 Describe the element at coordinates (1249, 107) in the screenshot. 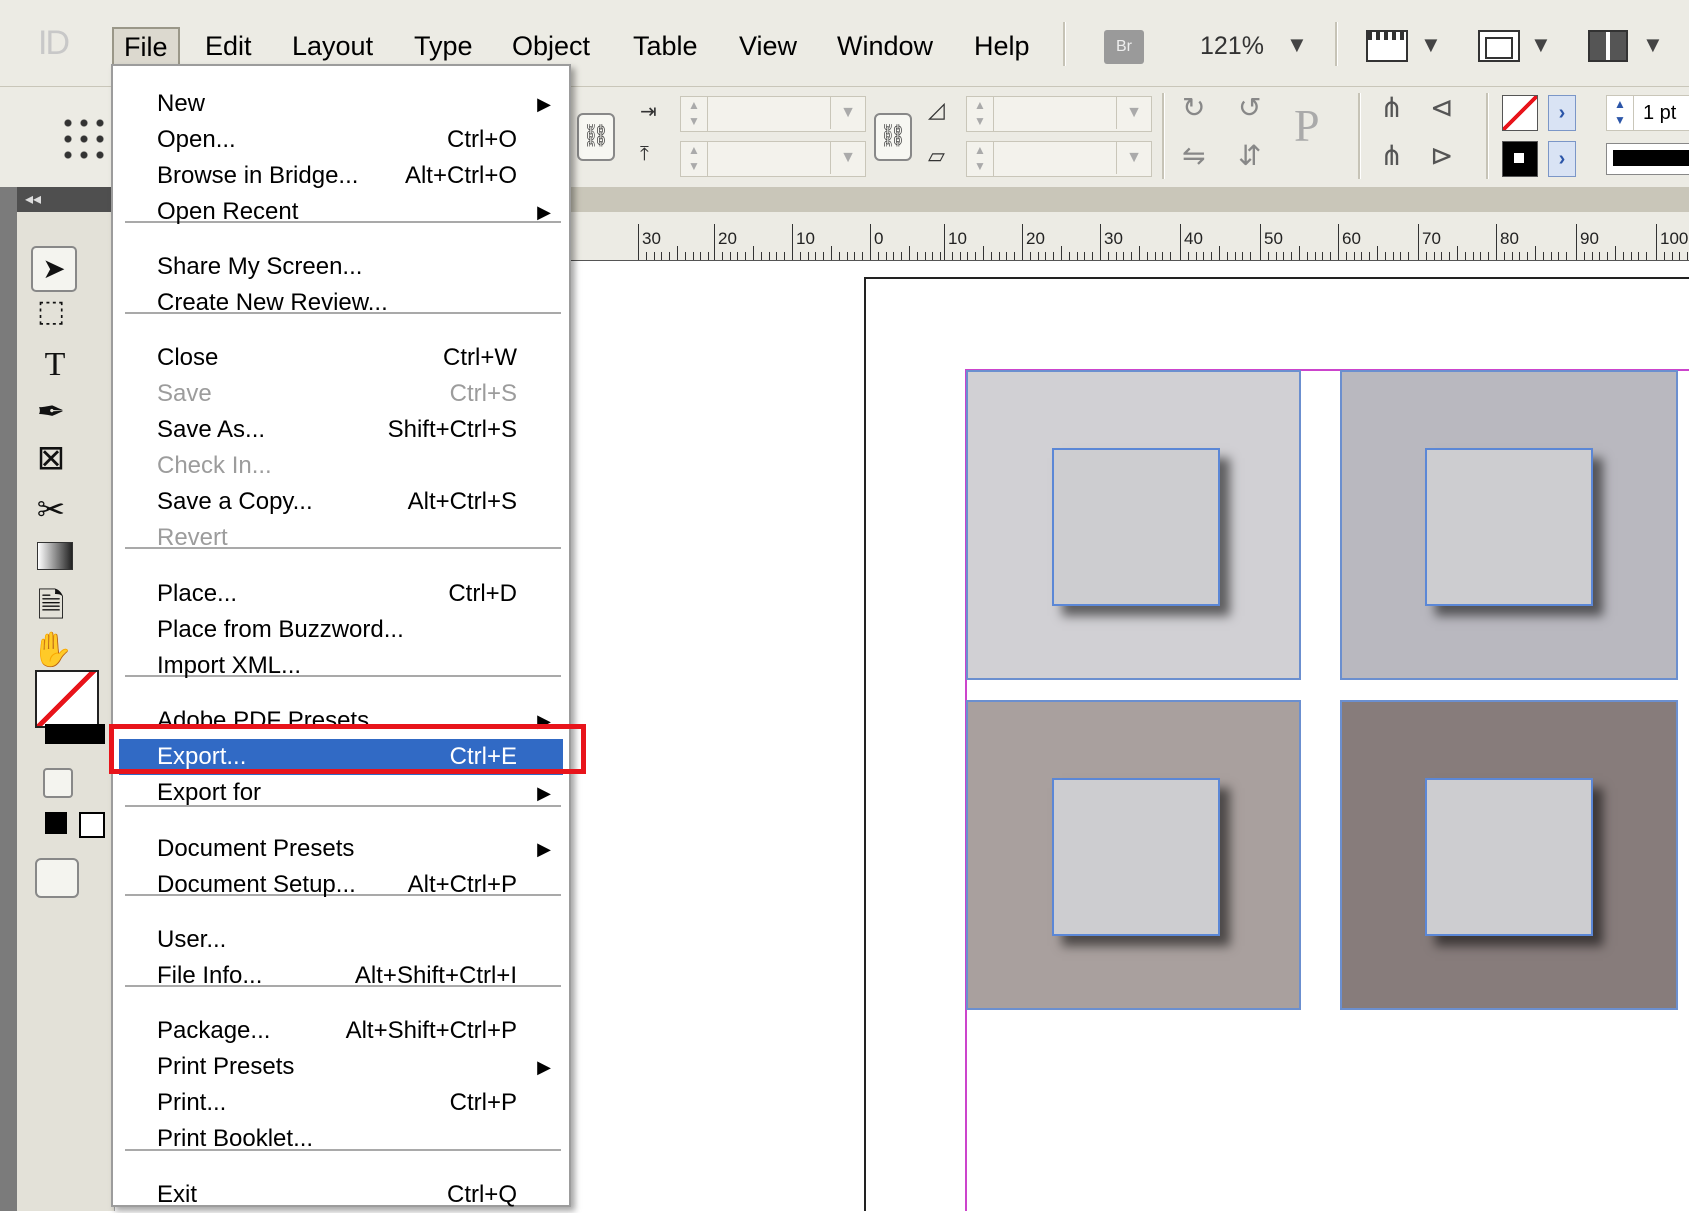

I see `rotate-ccw-icon: ↺` at that location.